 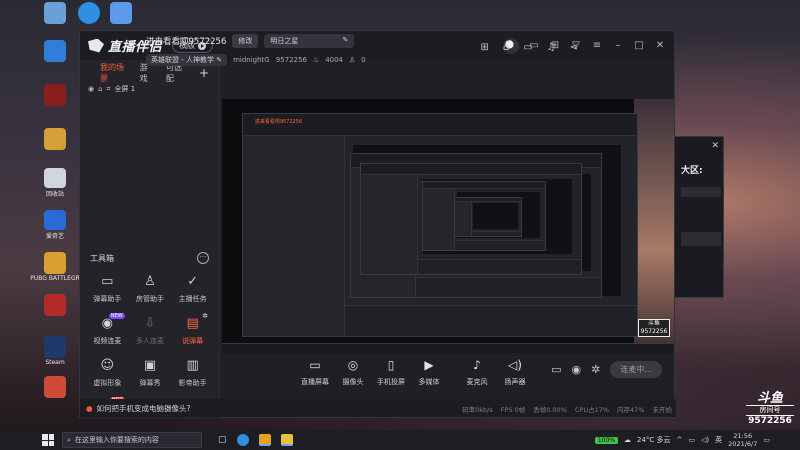 I want to click on desktop-icon-game1, so click(x=55, y=143).